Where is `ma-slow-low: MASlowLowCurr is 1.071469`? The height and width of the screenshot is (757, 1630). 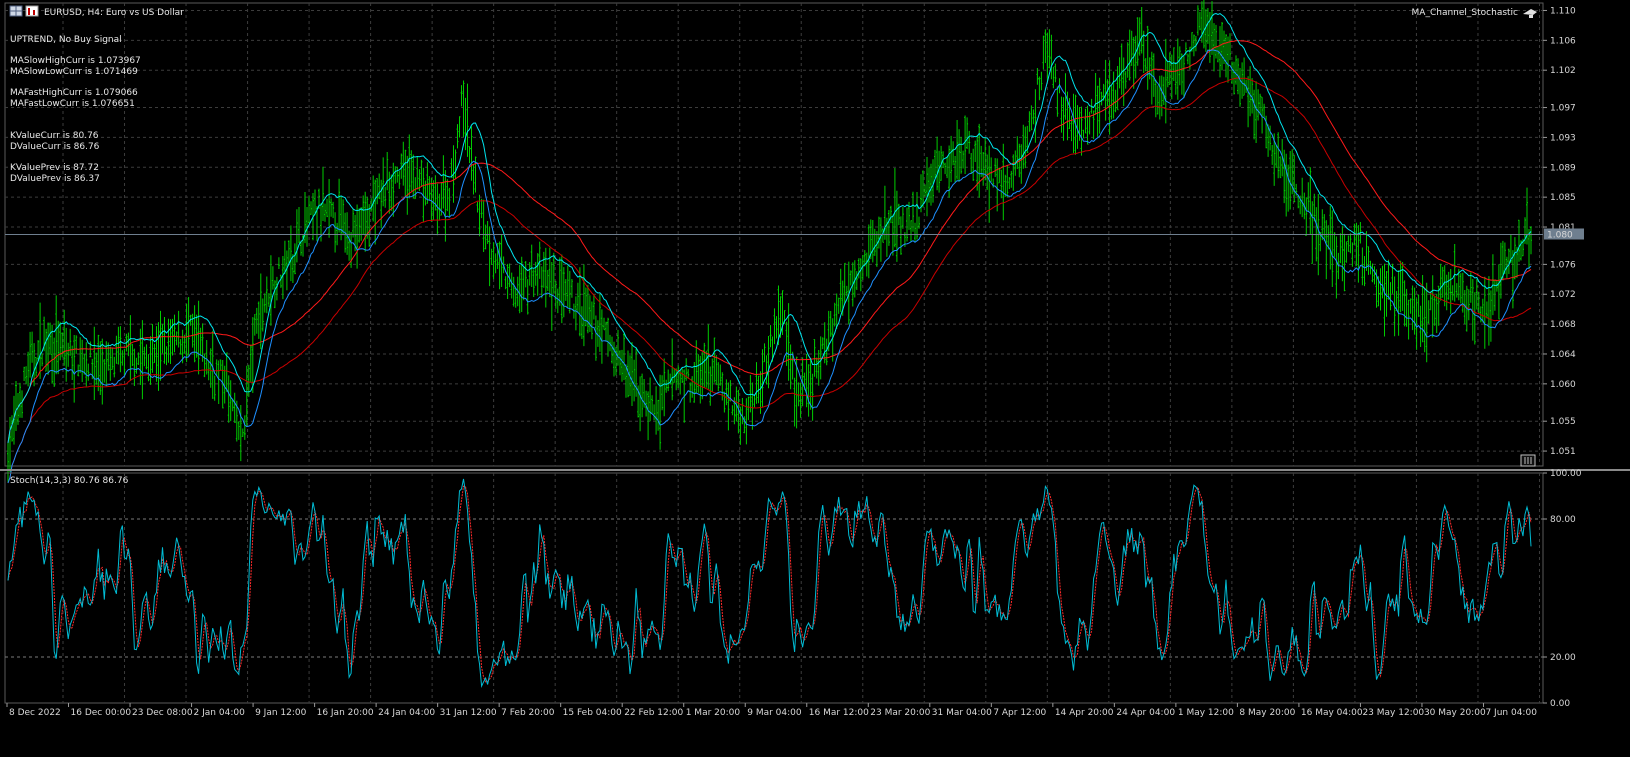 ma-slow-low: MASlowLowCurr is 1.071469 is located at coordinates (74, 72).